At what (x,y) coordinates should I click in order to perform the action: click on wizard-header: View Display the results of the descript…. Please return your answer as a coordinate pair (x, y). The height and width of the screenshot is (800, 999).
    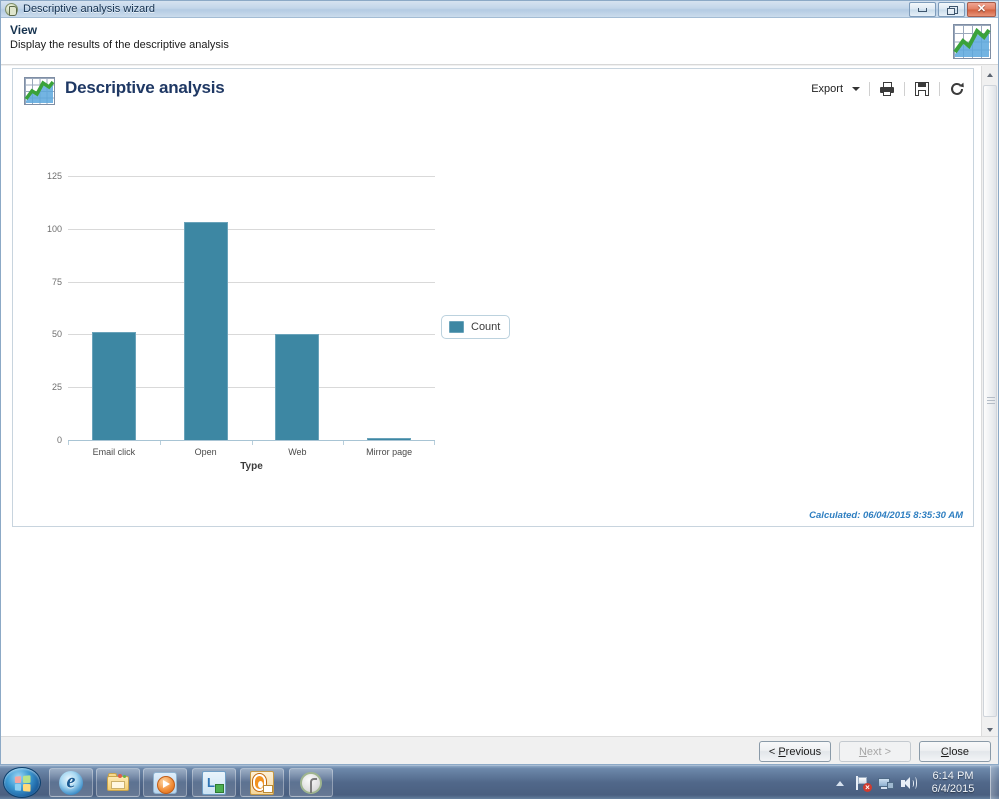
    Looking at the image, I should click on (499, 41).